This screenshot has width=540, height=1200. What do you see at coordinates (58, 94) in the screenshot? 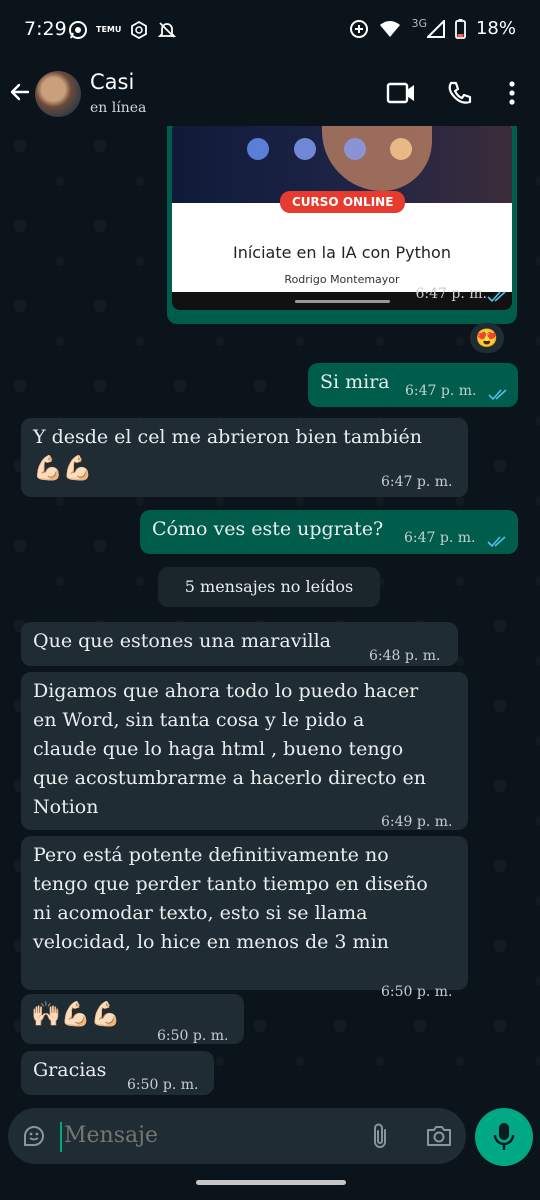
I see `avatar` at bounding box center [58, 94].